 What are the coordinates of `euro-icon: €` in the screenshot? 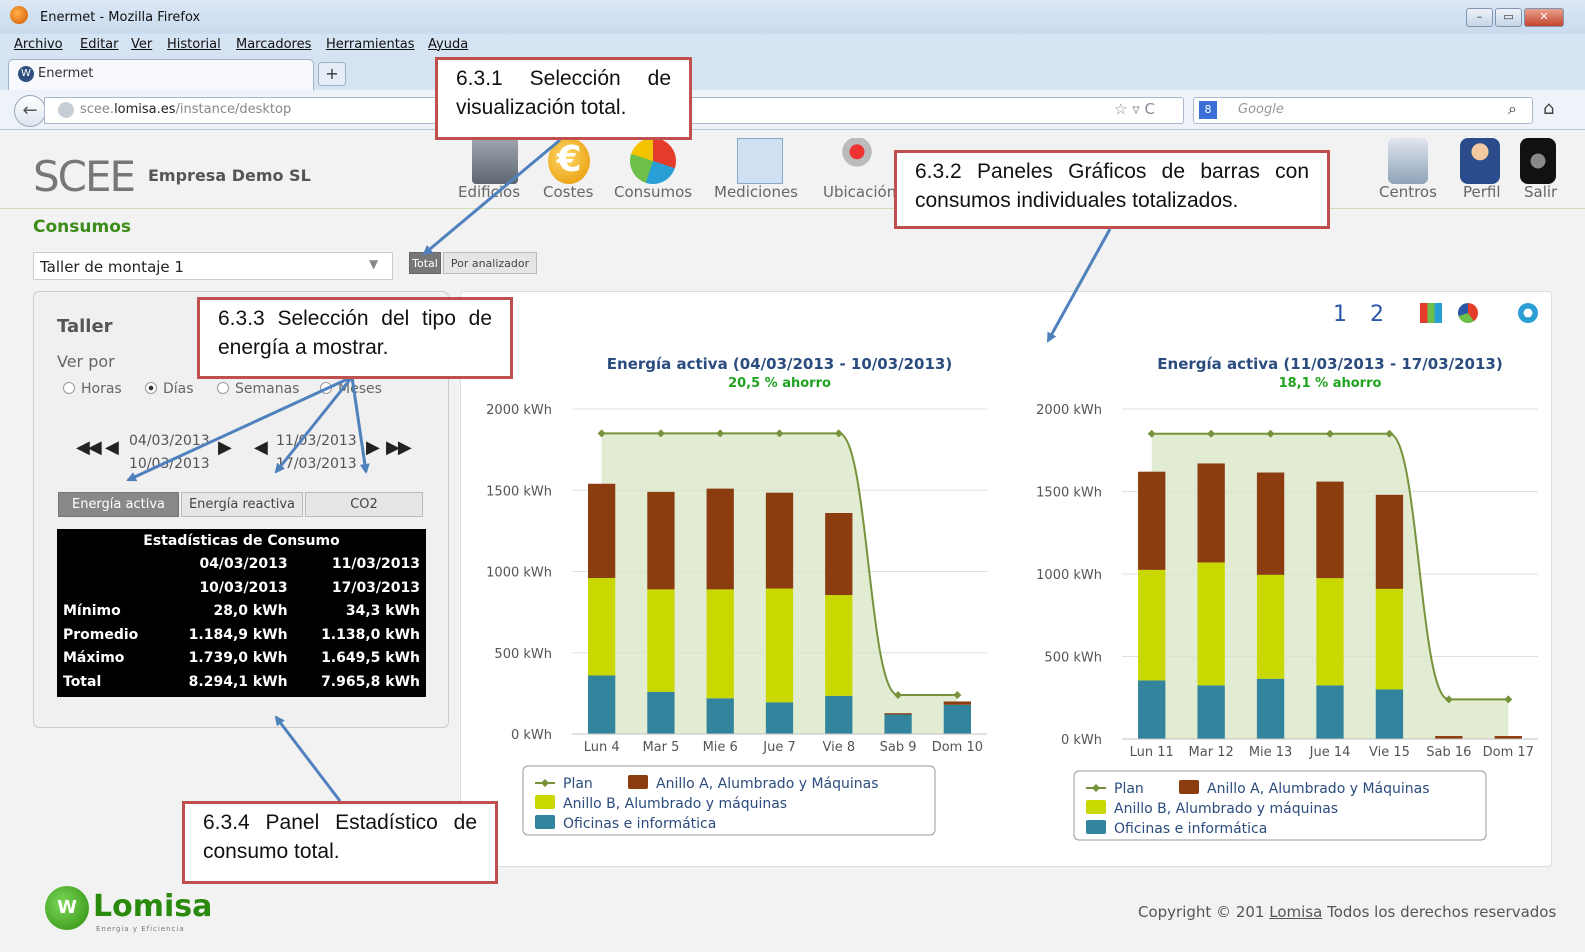 It's located at (569, 161).